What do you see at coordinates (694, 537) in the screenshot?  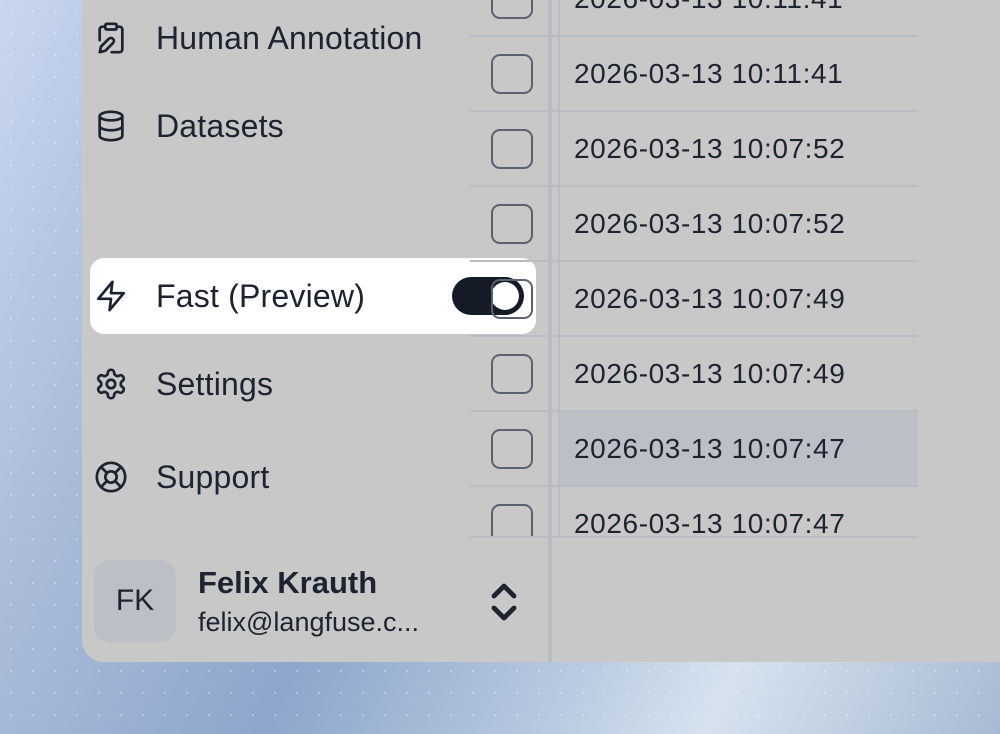 I see `table-bottom-border` at bounding box center [694, 537].